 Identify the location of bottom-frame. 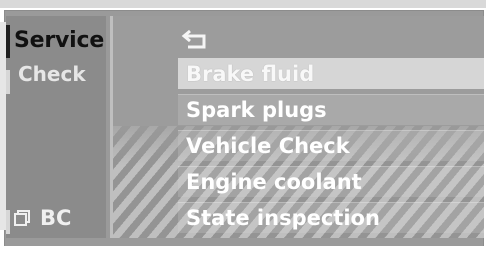
(243, 253).